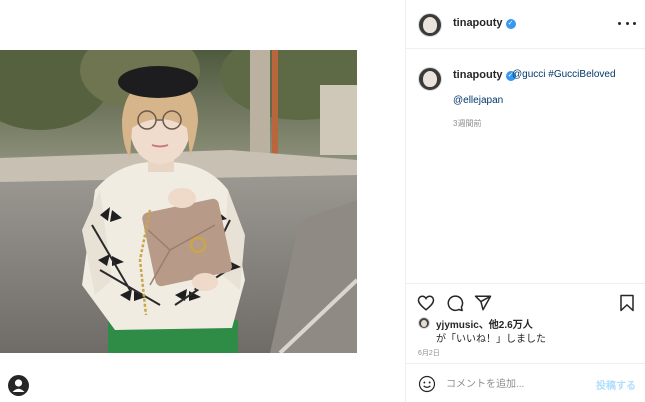  I want to click on profile-icon, so click(18, 385).